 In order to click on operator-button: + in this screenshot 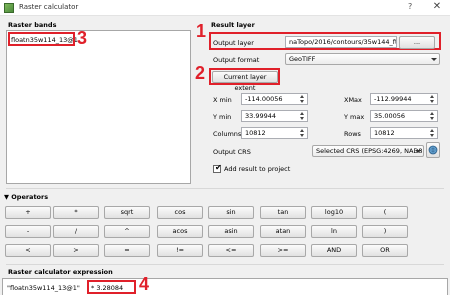, I will do `click(28, 212)`.